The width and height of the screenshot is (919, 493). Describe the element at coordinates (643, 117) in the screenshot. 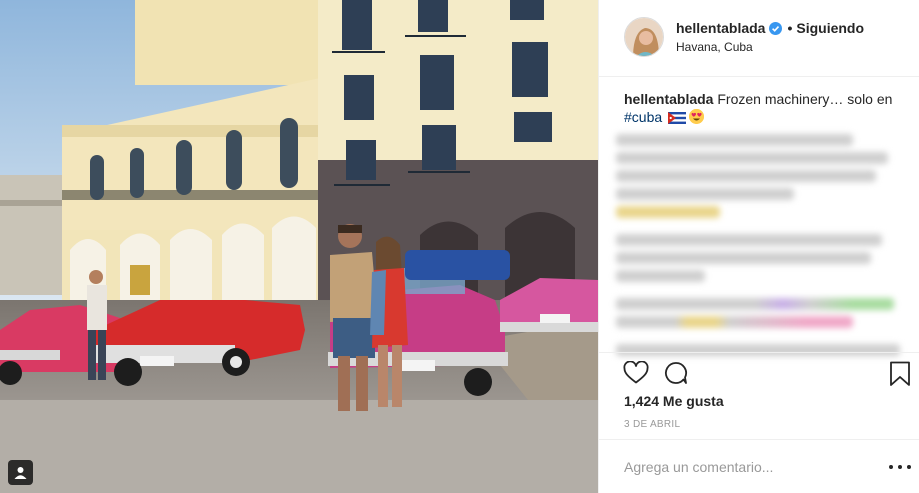

I see `hashtag-link: #cuba` at that location.